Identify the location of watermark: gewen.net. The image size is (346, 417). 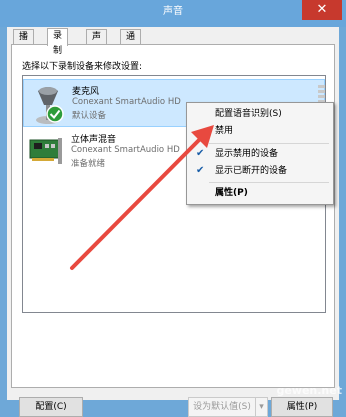
(309, 390).